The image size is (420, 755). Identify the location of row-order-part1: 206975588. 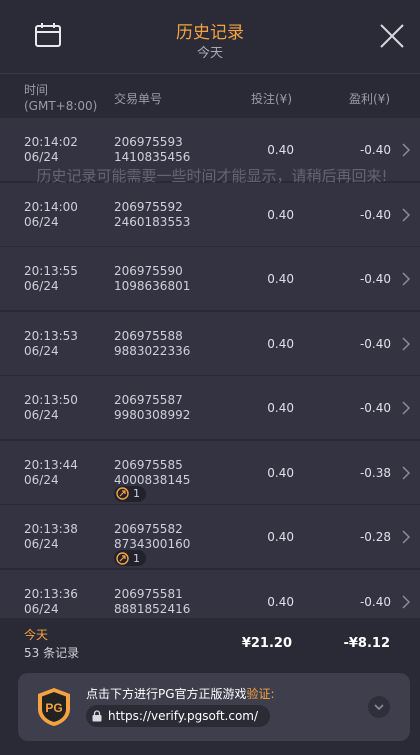
(148, 335).